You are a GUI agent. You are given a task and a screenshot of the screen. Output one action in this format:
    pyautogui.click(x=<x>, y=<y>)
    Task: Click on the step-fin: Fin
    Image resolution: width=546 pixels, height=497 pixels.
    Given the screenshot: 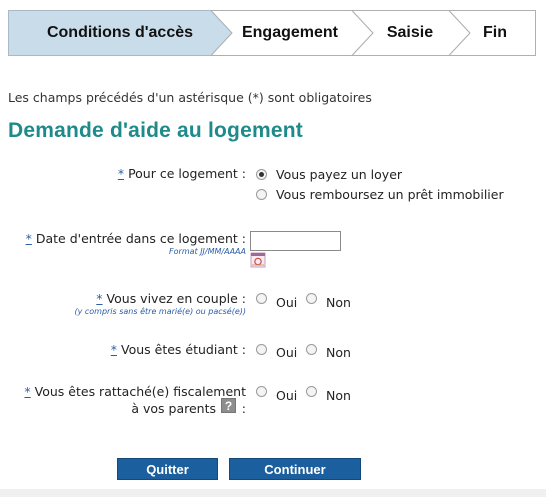 What is the action you would take?
    pyautogui.click(x=495, y=32)
    